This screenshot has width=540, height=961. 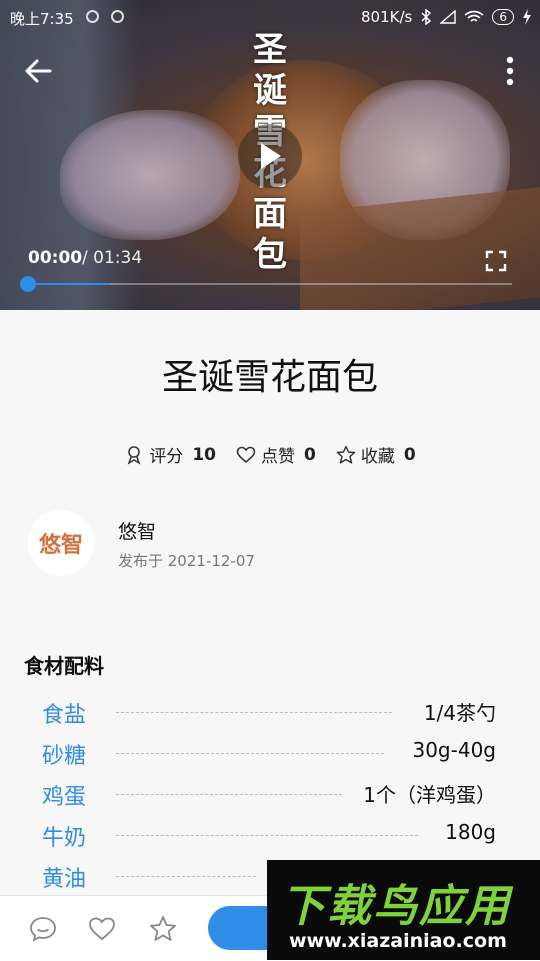 What do you see at coordinates (64, 715) in the screenshot?
I see `ingredient-name: 食盐` at bounding box center [64, 715].